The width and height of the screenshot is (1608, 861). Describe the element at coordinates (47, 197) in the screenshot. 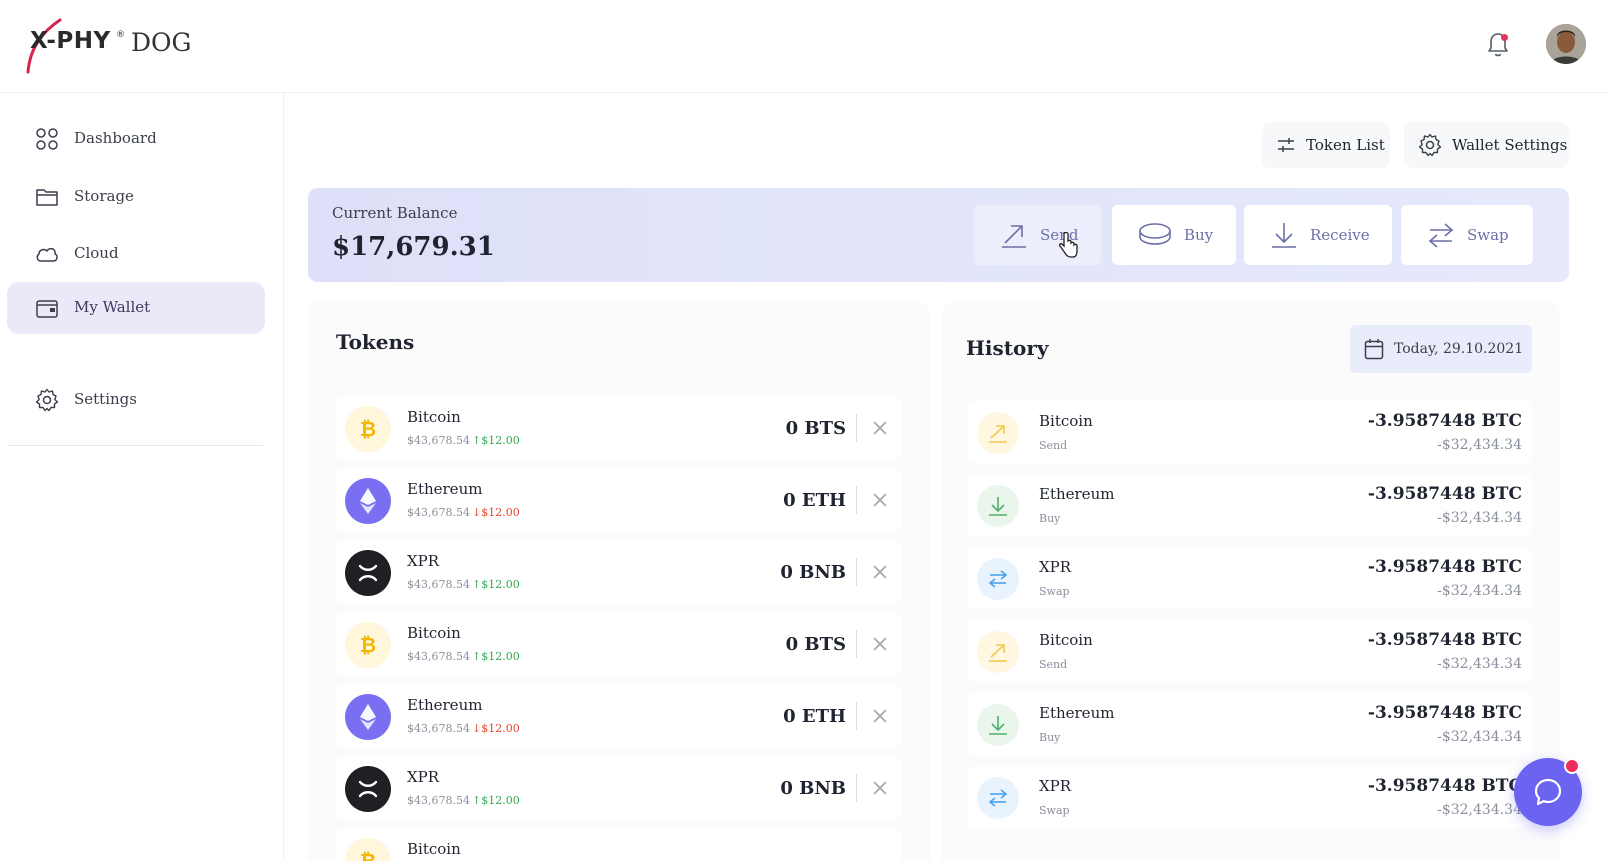

I see `folder-icon` at that location.